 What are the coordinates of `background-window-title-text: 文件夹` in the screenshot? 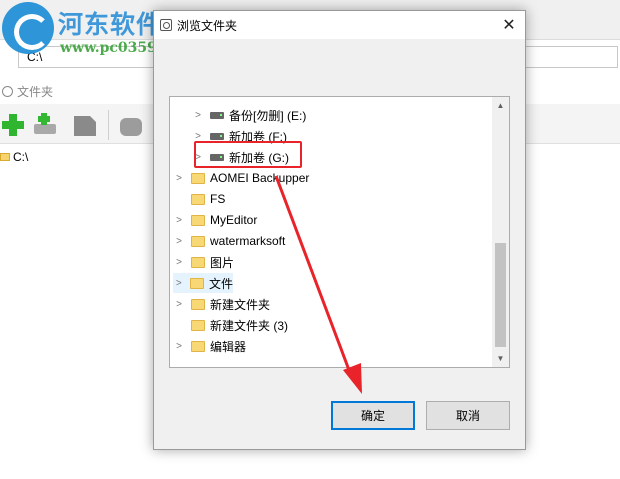 It's located at (35, 91).